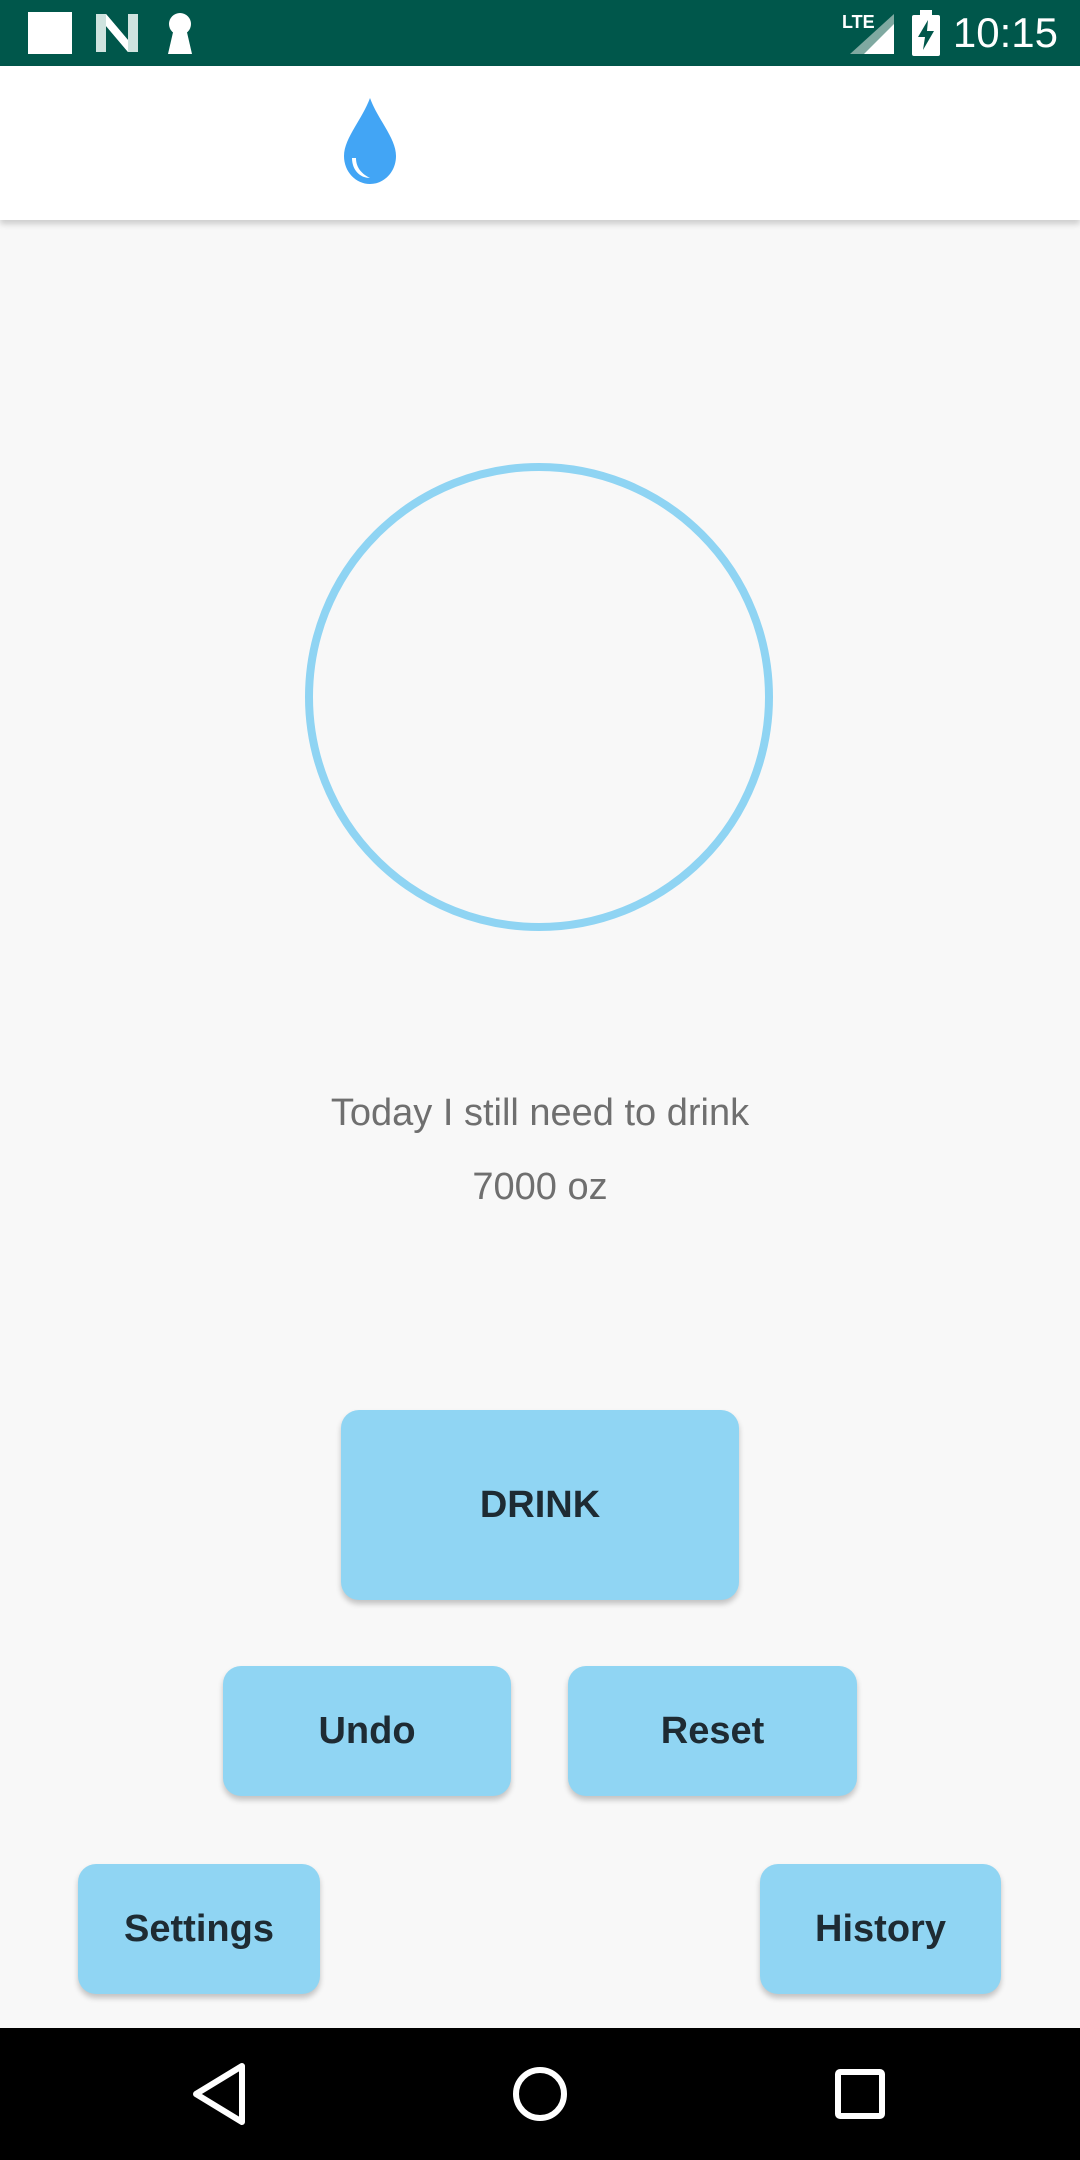 The height and width of the screenshot is (2160, 1080). Describe the element at coordinates (872, 34) in the screenshot. I see `signal-icon` at that location.